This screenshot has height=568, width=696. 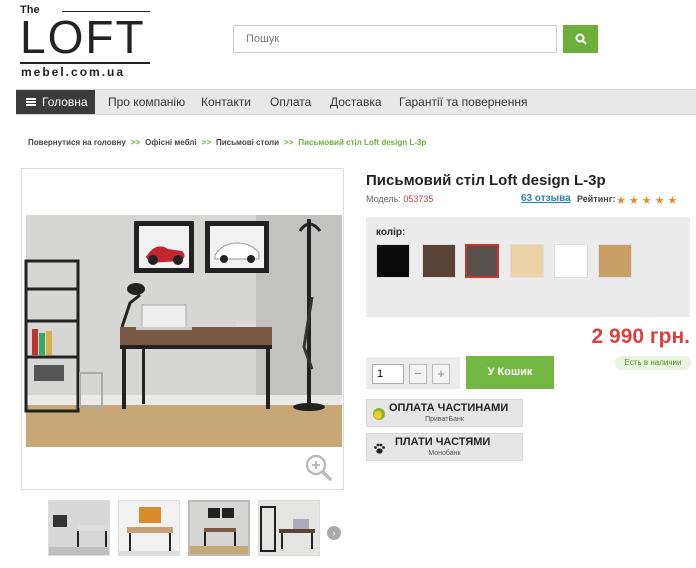 I want to click on nav-item-home: Головна, so click(x=55, y=102).